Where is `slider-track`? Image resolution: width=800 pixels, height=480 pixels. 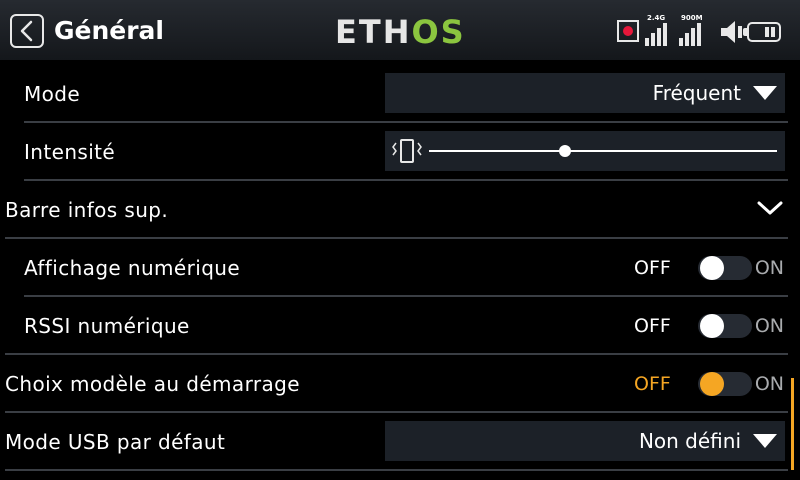 slider-track is located at coordinates (603, 151).